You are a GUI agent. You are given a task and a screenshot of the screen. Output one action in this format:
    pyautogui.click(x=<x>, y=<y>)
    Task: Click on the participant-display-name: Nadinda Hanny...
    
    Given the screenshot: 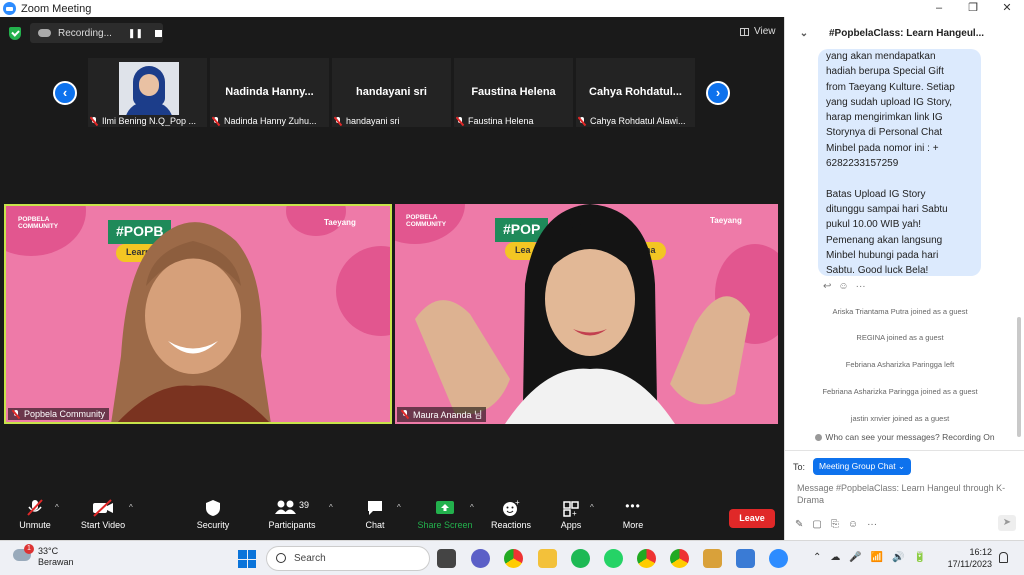 What is the action you would take?
    pyautogui.click(x=269, y=92)
    